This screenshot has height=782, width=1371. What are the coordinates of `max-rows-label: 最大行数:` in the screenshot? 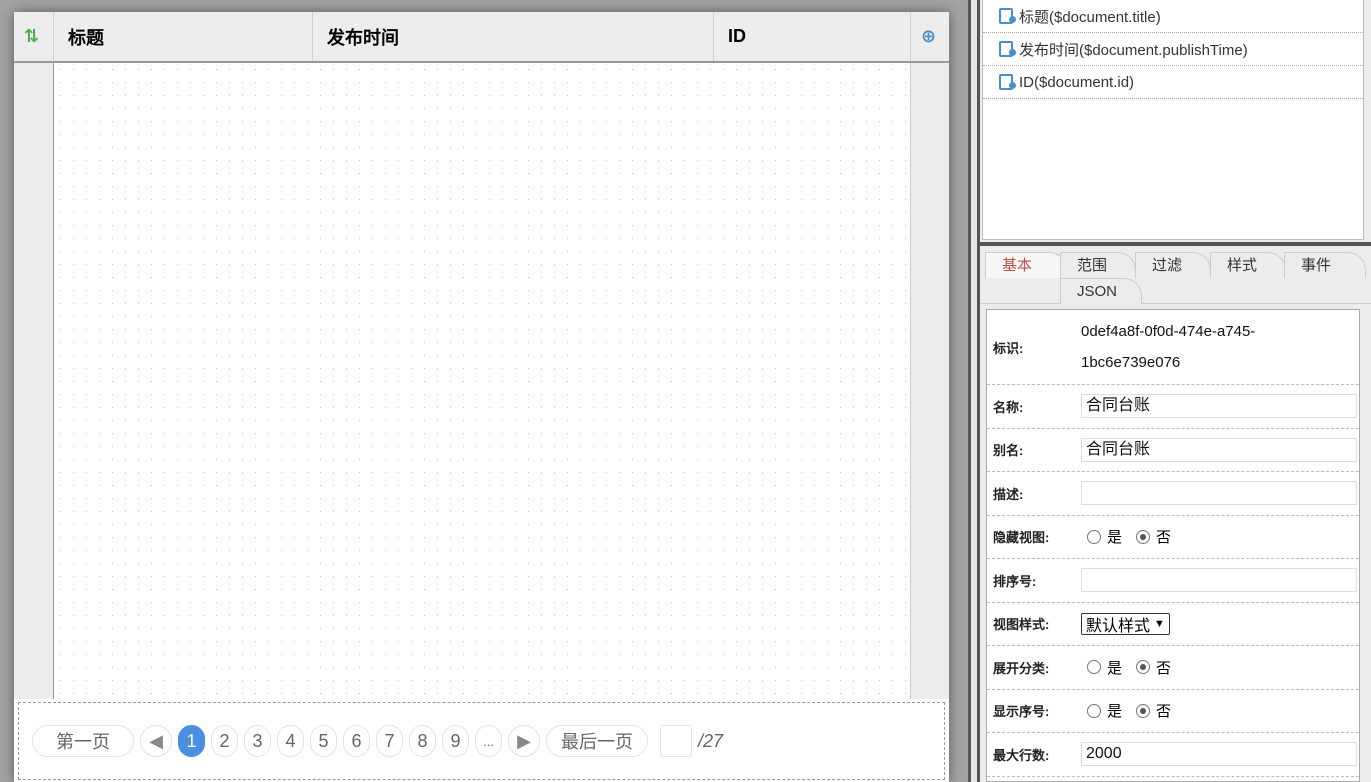 It's located at (1021, 755).